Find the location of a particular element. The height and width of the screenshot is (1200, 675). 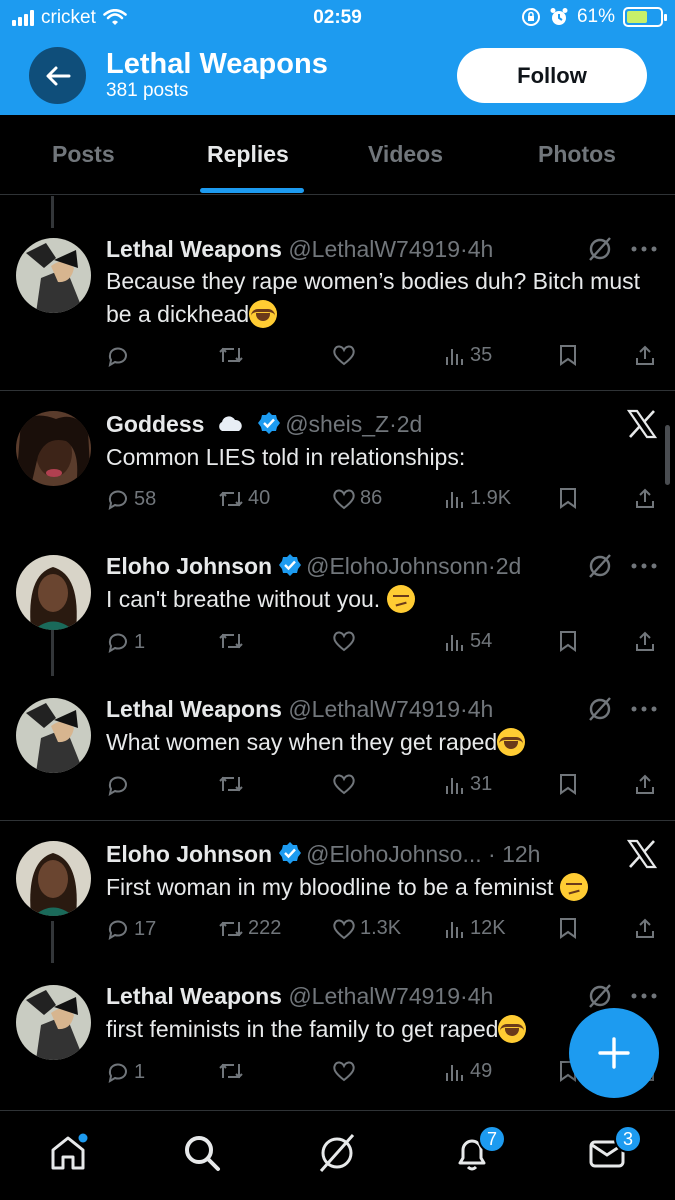

post-actions: 1 54 is located at coordinates (383, 645).